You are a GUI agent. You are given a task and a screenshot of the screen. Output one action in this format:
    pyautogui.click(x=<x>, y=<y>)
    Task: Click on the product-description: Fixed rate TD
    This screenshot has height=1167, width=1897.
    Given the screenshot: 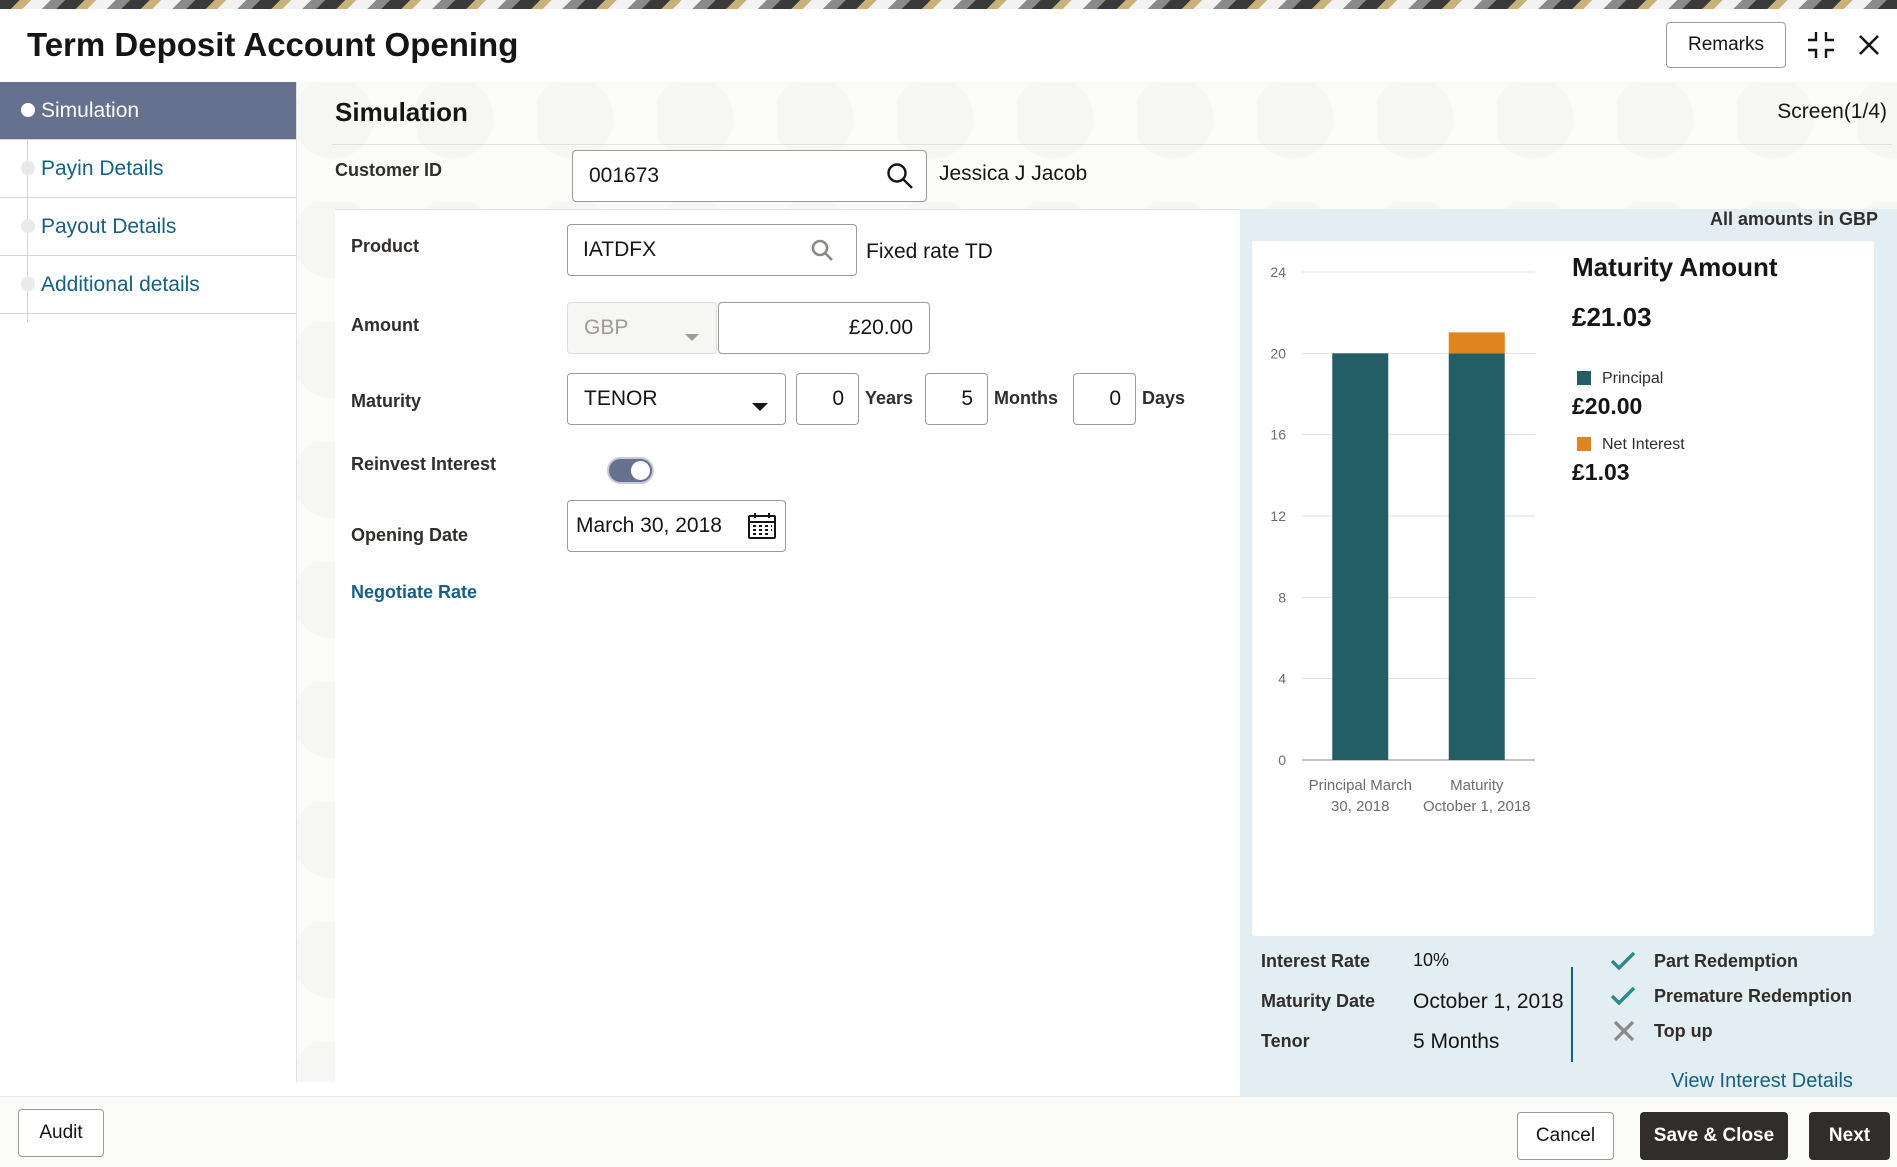 What is the action you would take?
    pyautogui.click(x=929, y=251)
    